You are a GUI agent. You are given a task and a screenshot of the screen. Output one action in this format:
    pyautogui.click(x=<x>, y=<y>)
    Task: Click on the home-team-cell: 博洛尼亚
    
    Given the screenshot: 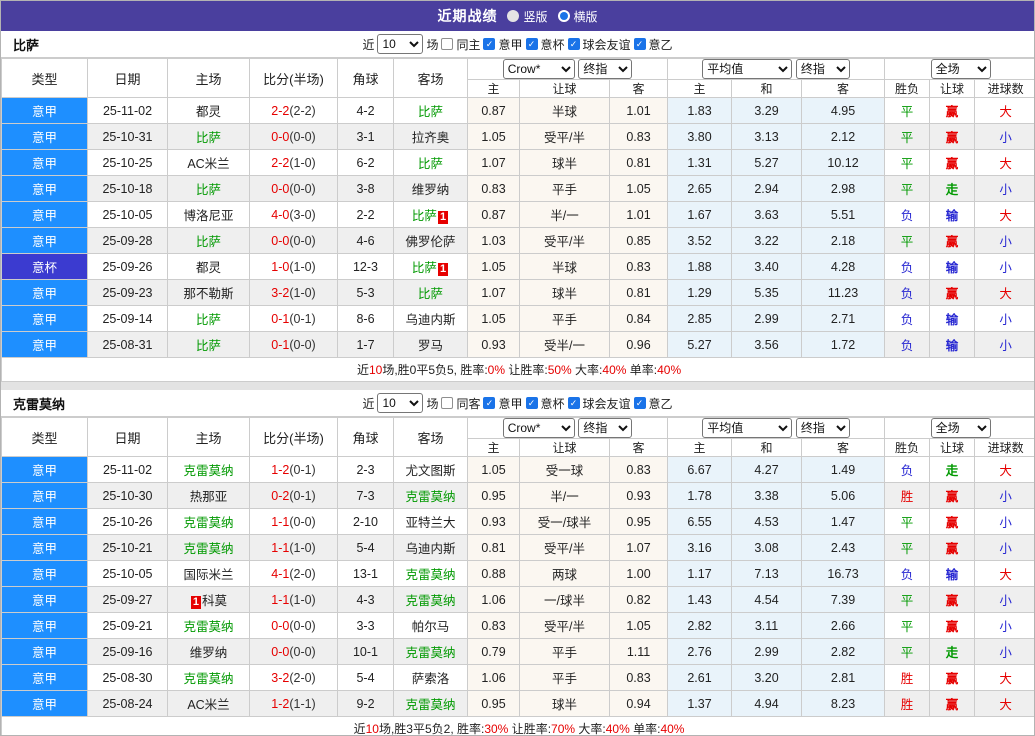 What is the action you would take?
    pyautogui.click(x=208, y=214)
    